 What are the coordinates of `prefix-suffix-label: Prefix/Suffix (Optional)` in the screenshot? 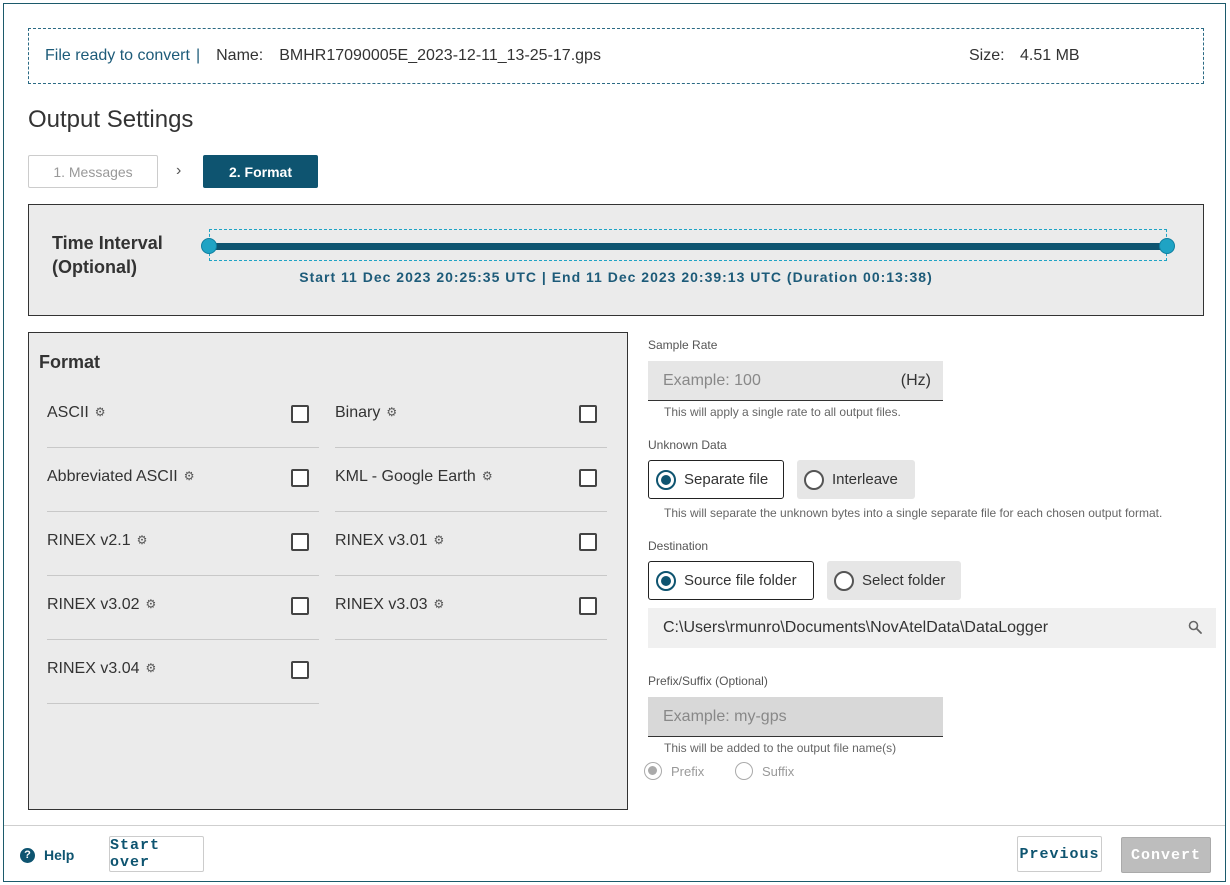 It's located at (708, 681).